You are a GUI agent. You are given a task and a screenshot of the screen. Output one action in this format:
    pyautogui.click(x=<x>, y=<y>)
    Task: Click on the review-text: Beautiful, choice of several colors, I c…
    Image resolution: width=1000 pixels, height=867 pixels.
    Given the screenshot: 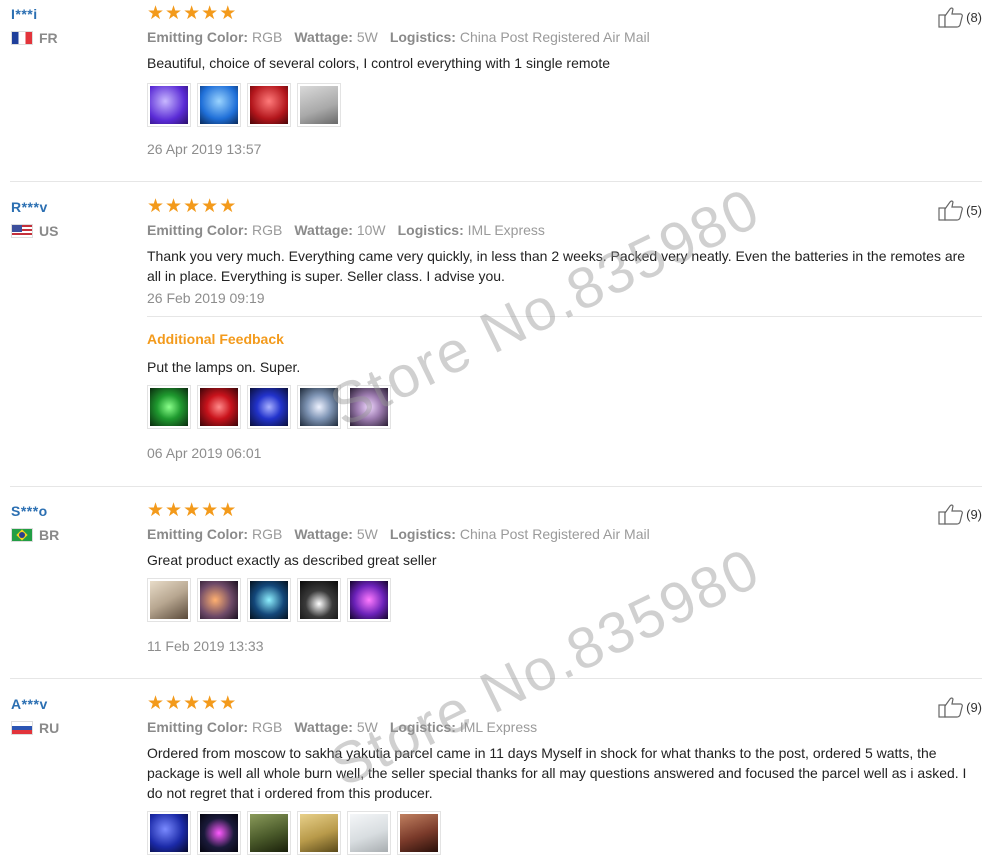 What is the action you would take?
    pyautogui.click(x=379, y=63)
    